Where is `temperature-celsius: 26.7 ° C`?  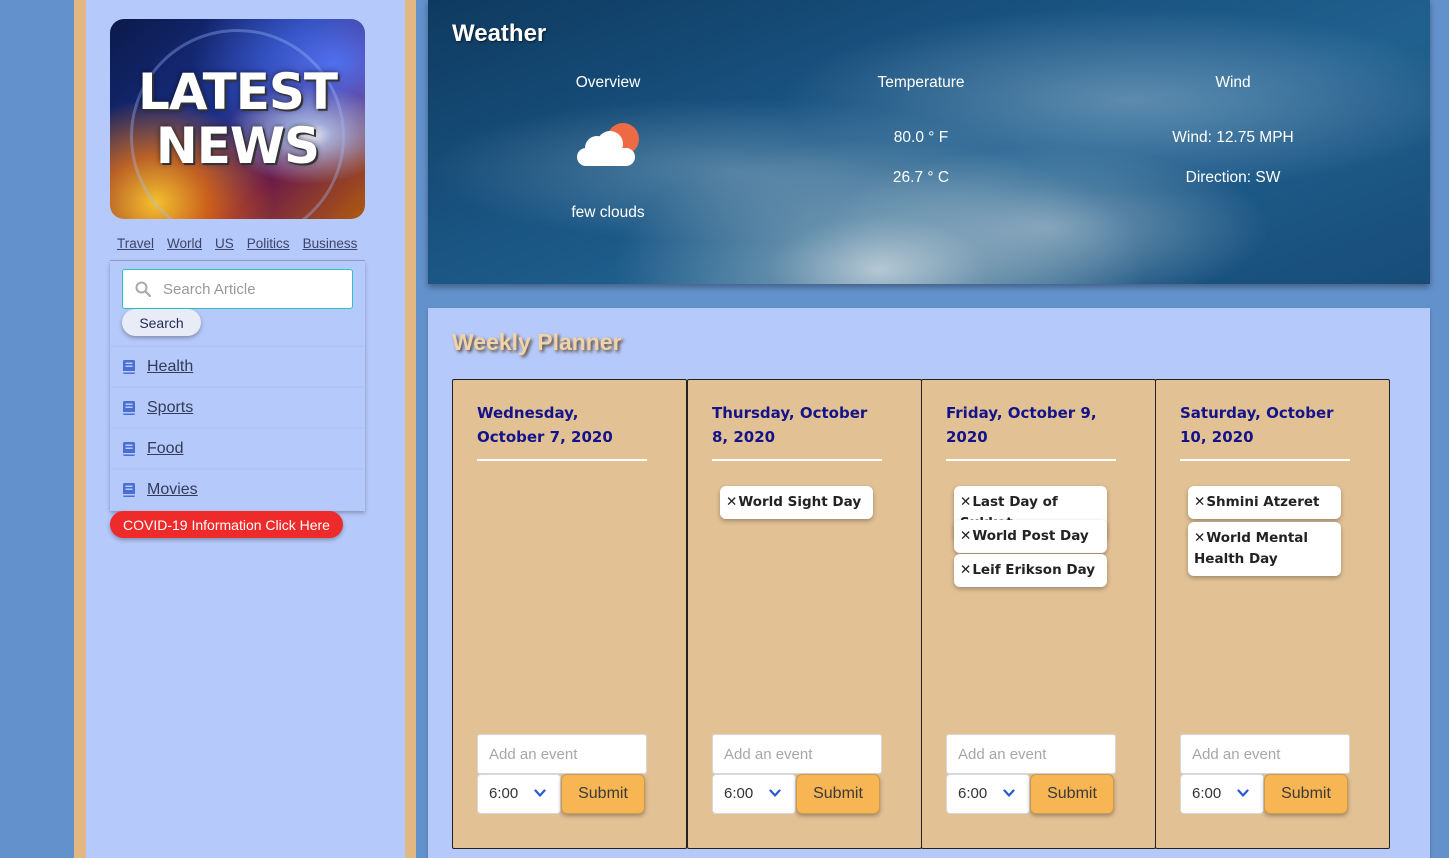 temperature-celsius: 26.7 ° C is located at coordinates (921, 177).